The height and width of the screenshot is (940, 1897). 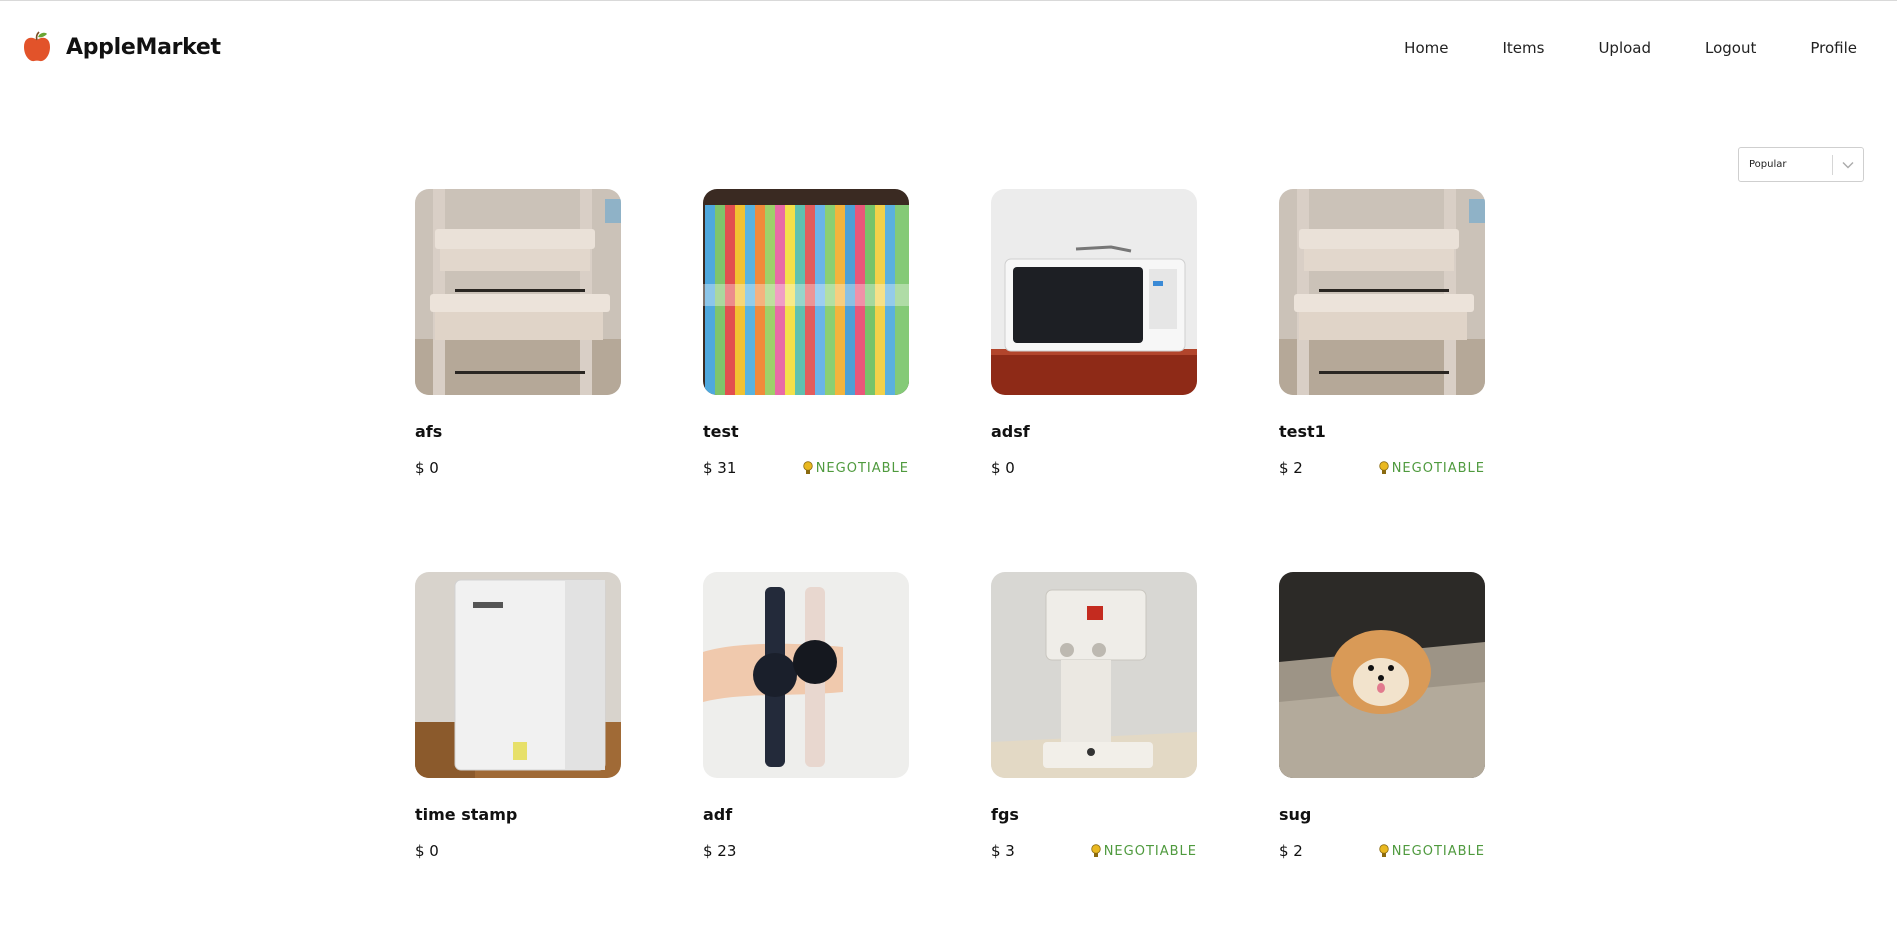 I want to click on item-card: test $ 31 NEGOTIABLE, so click(x=806, y=333).